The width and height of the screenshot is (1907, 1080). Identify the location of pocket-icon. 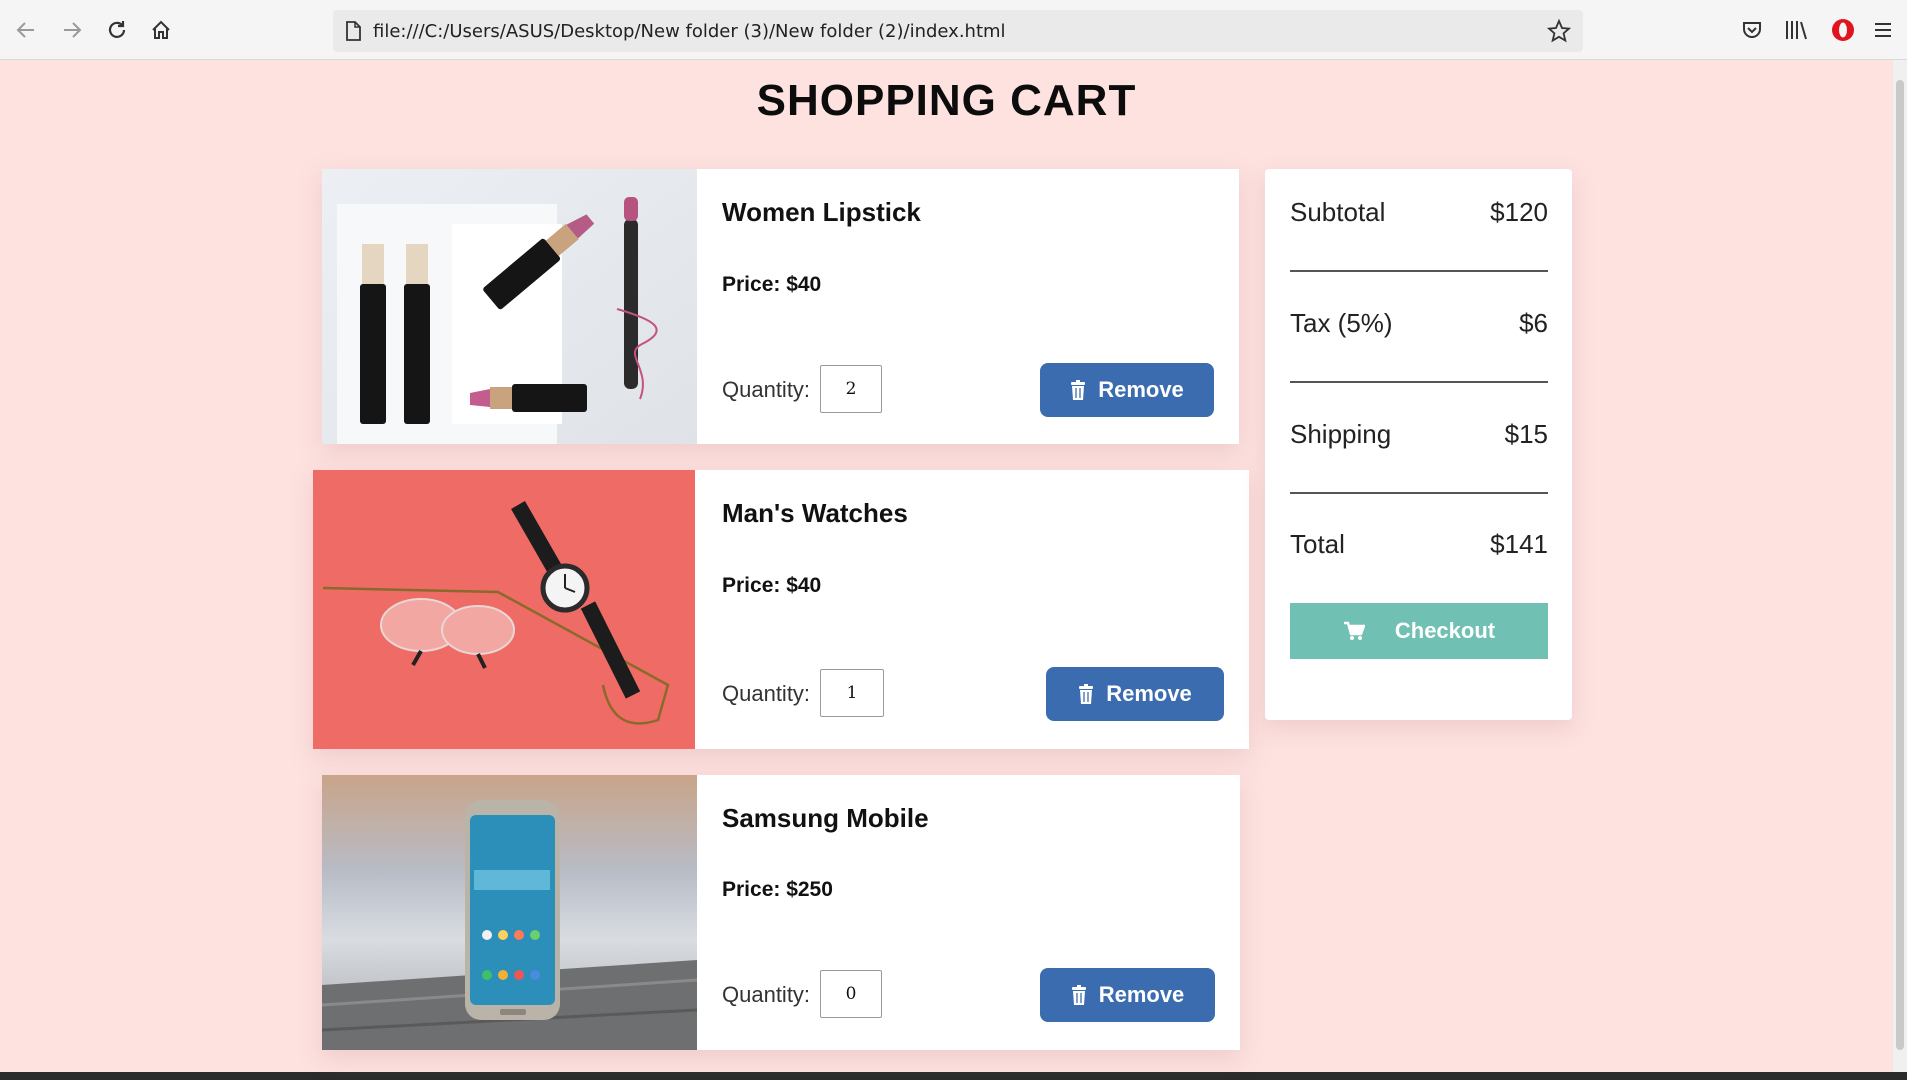
(1752, 30).